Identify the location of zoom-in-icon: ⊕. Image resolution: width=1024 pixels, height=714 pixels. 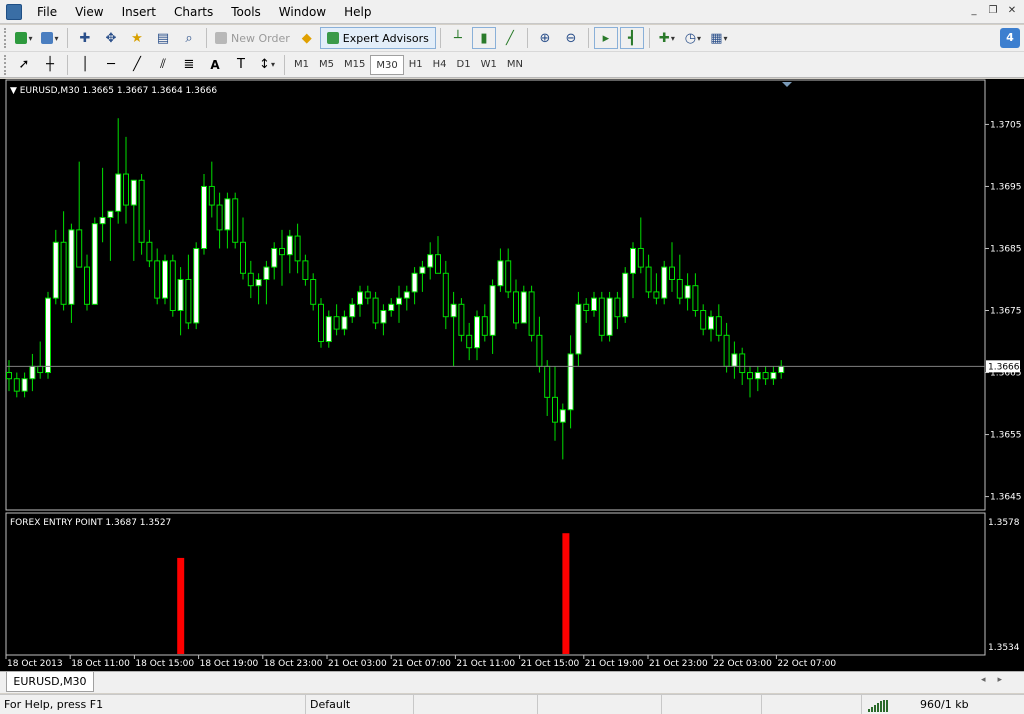
(545, 38).